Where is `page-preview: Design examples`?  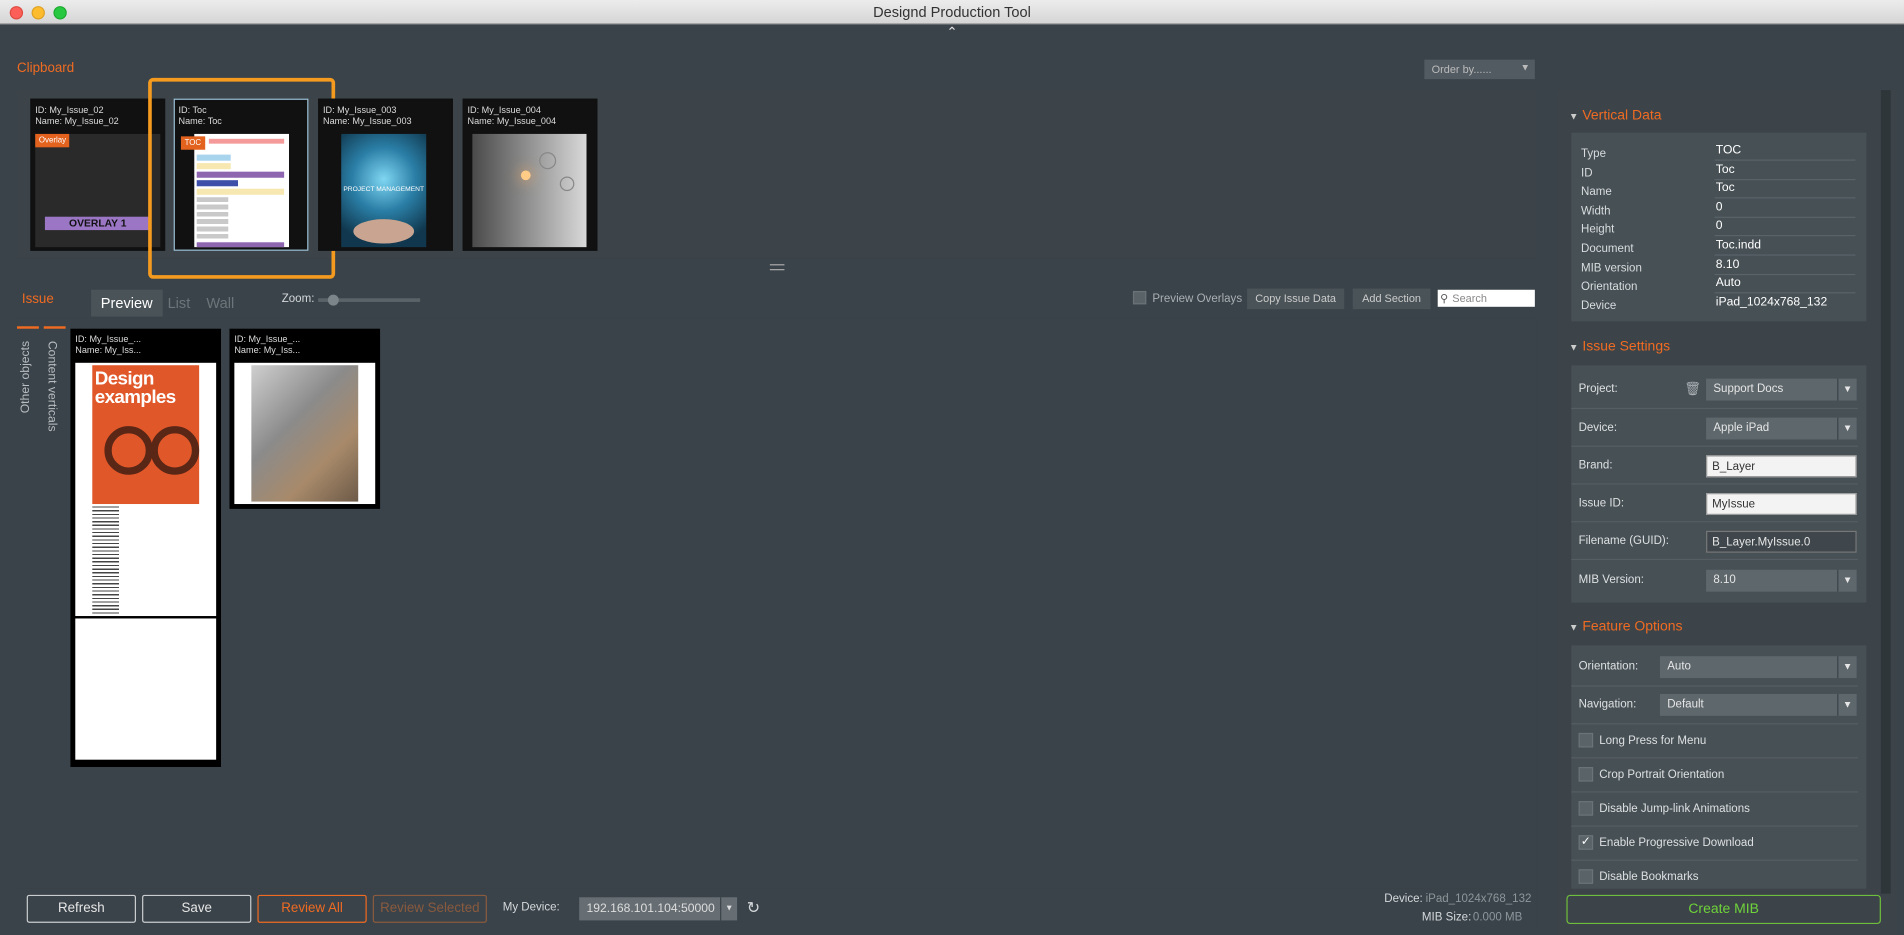 page-preview: Design examples is located at coordinates (146, 489).